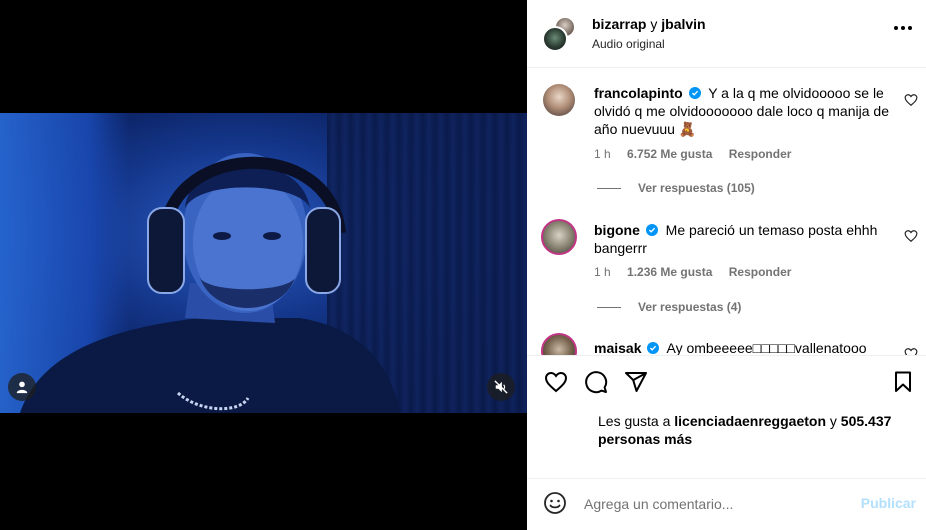  Describe the element at coordinates (750, 421) in the screenshot. I see `liked-by-user-link: licenciadaenreggaeton` at that location.